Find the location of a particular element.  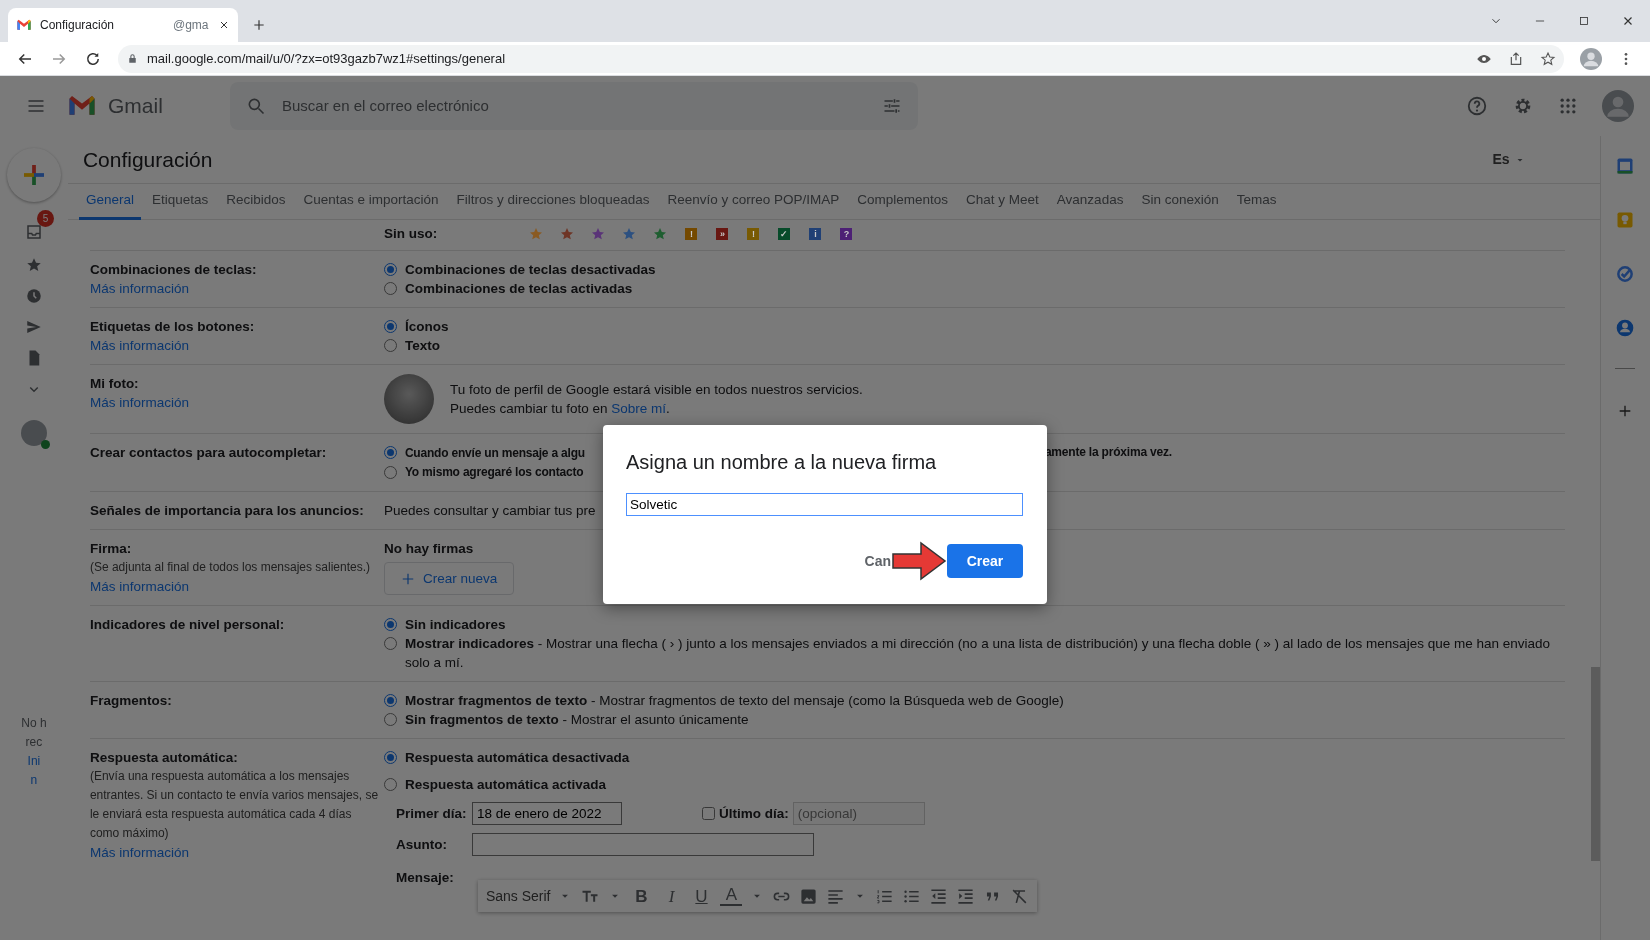

search-icon is located at coordinates (256, 106).